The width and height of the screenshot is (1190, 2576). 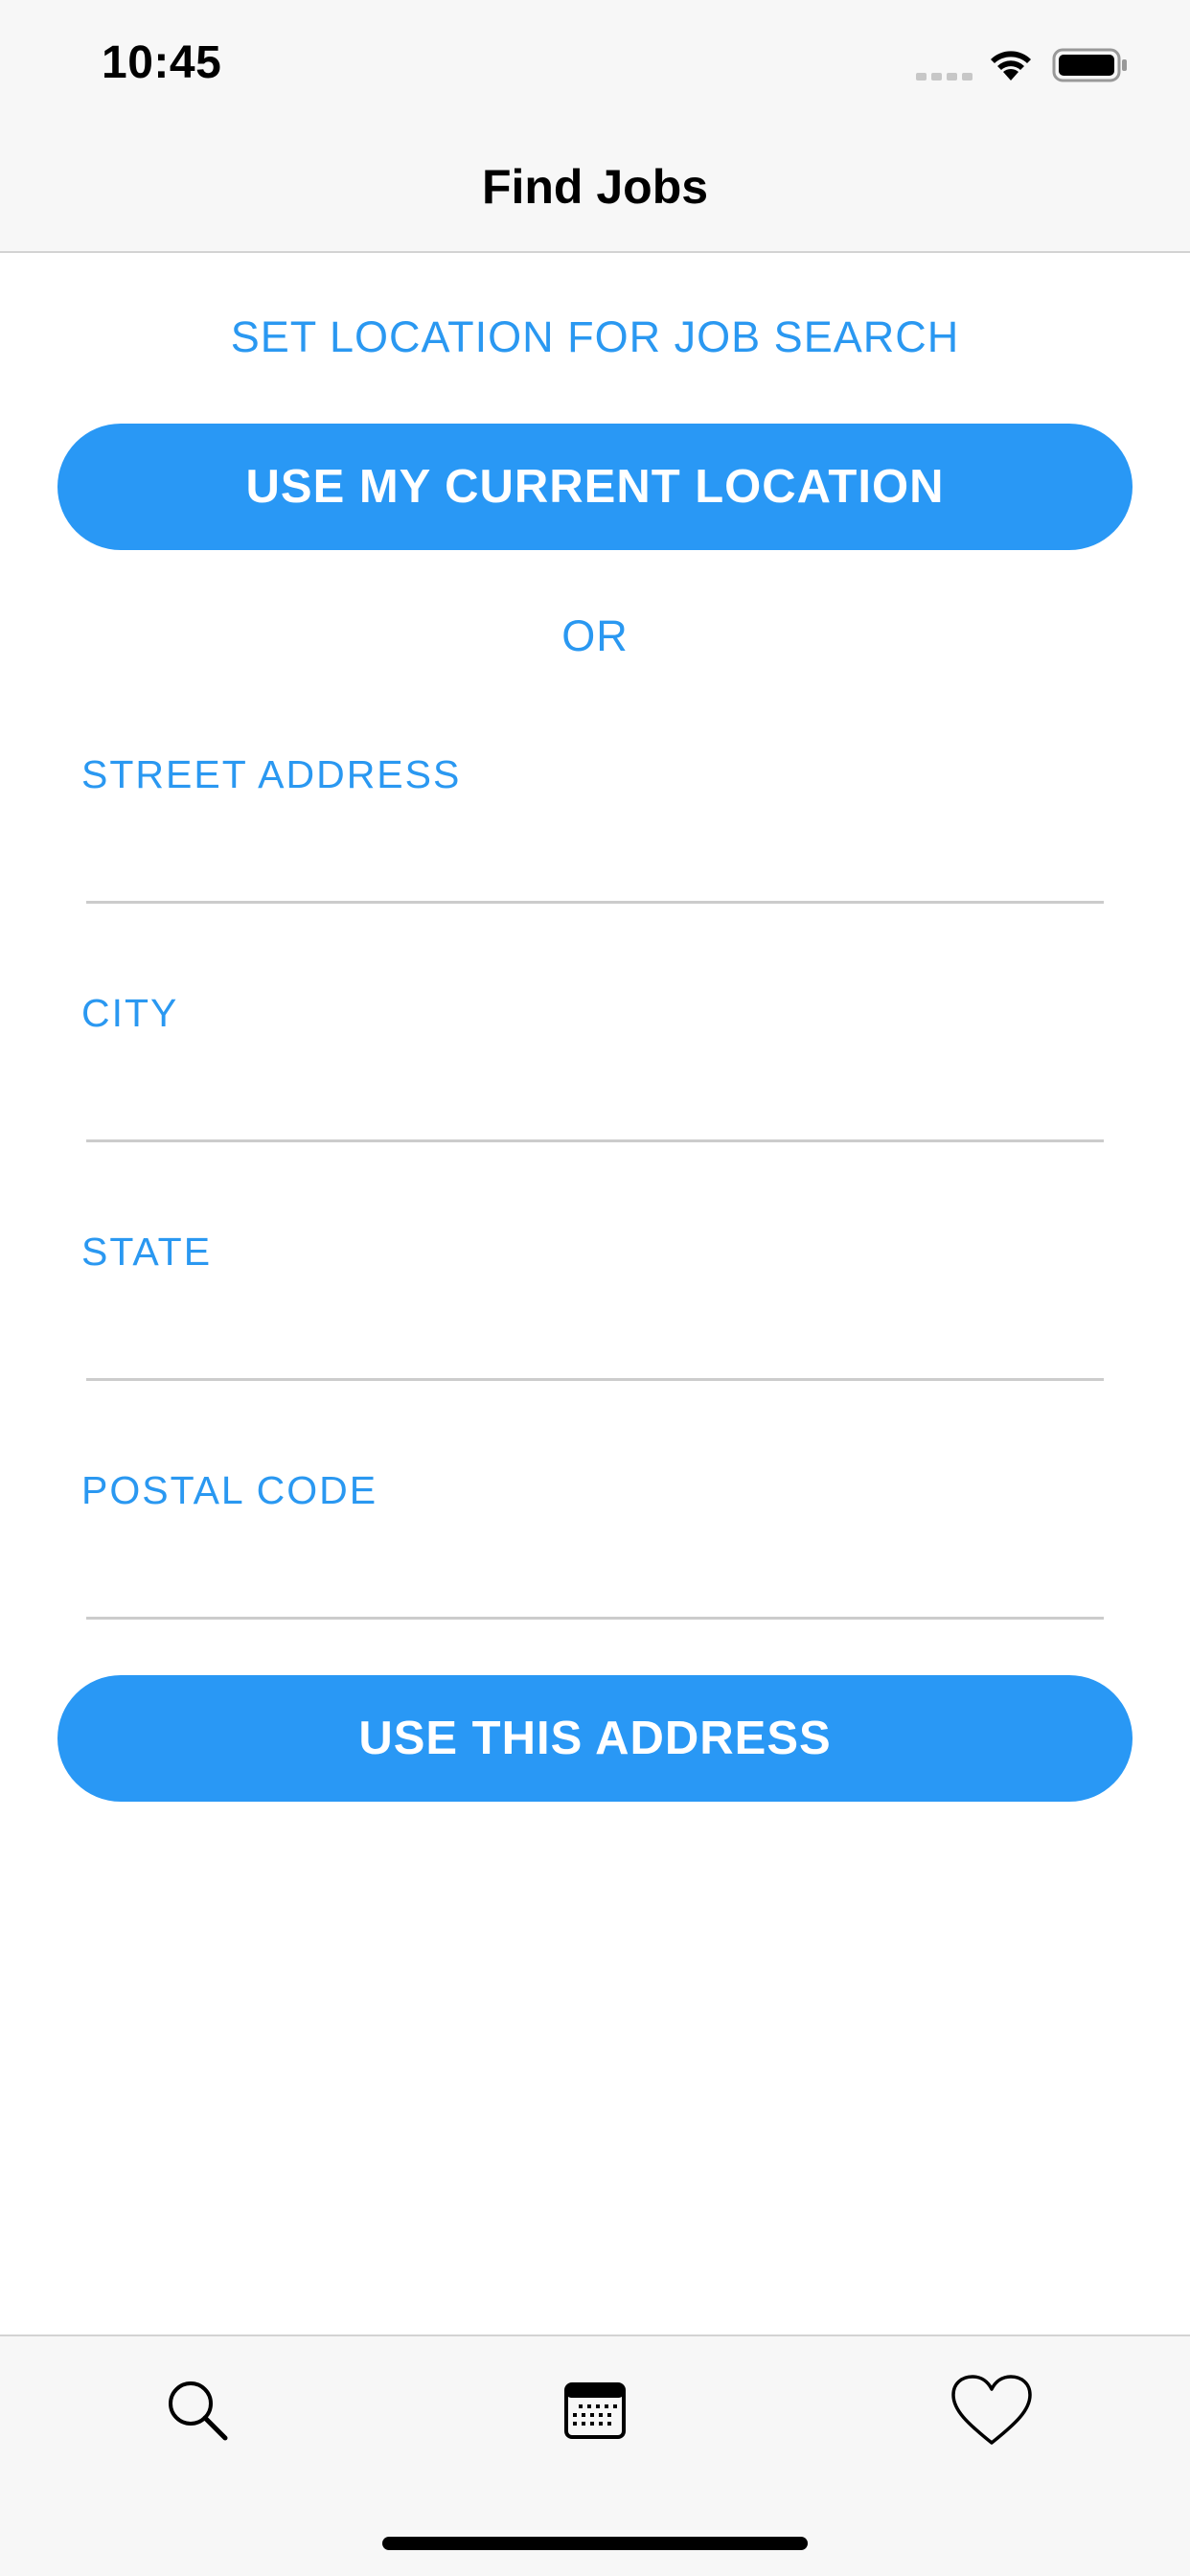 What do you see at coordinates (130, 1013) in the screenshot?
I see `city-label: CITY` at bounding box center [130, 1013].